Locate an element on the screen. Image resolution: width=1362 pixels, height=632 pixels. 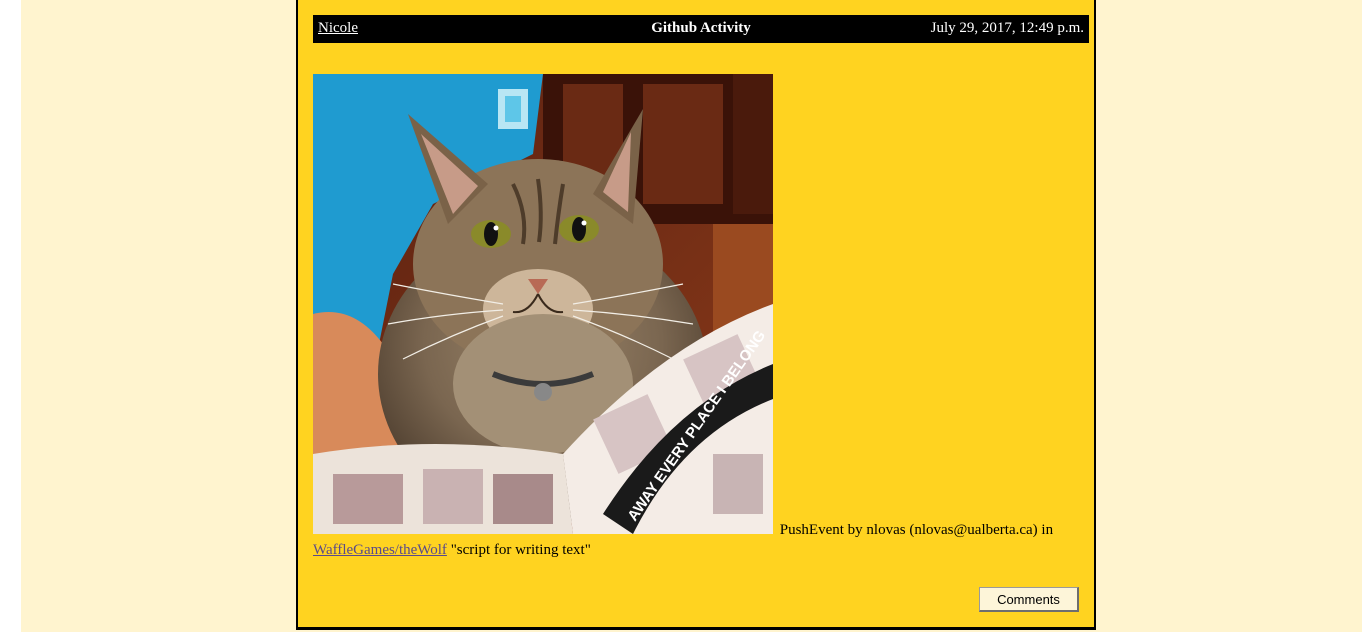
post-timestamp: July 29, 2017, 12:49 p.m. is located at coordinates (1007, 28).